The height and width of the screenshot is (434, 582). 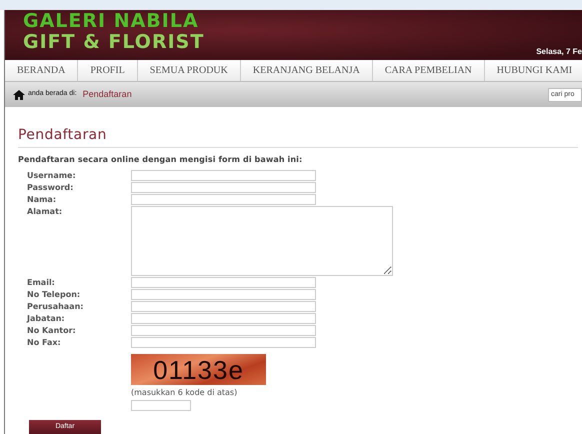 I want to click on field-label: Password:, so click(x=50, y=187).